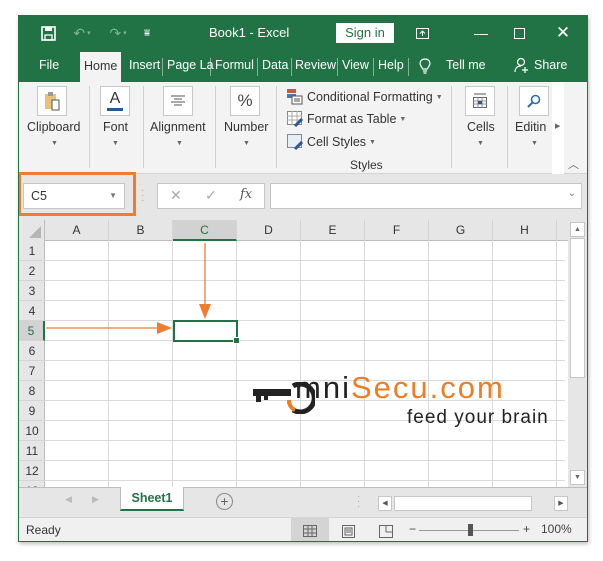 This screenshot has height=561, width=603. I want to click on title-bar: ↶ ▾ ↷ ▾ ⩸ Book1 - Excel Sign in — ✕, so click(303, 33).